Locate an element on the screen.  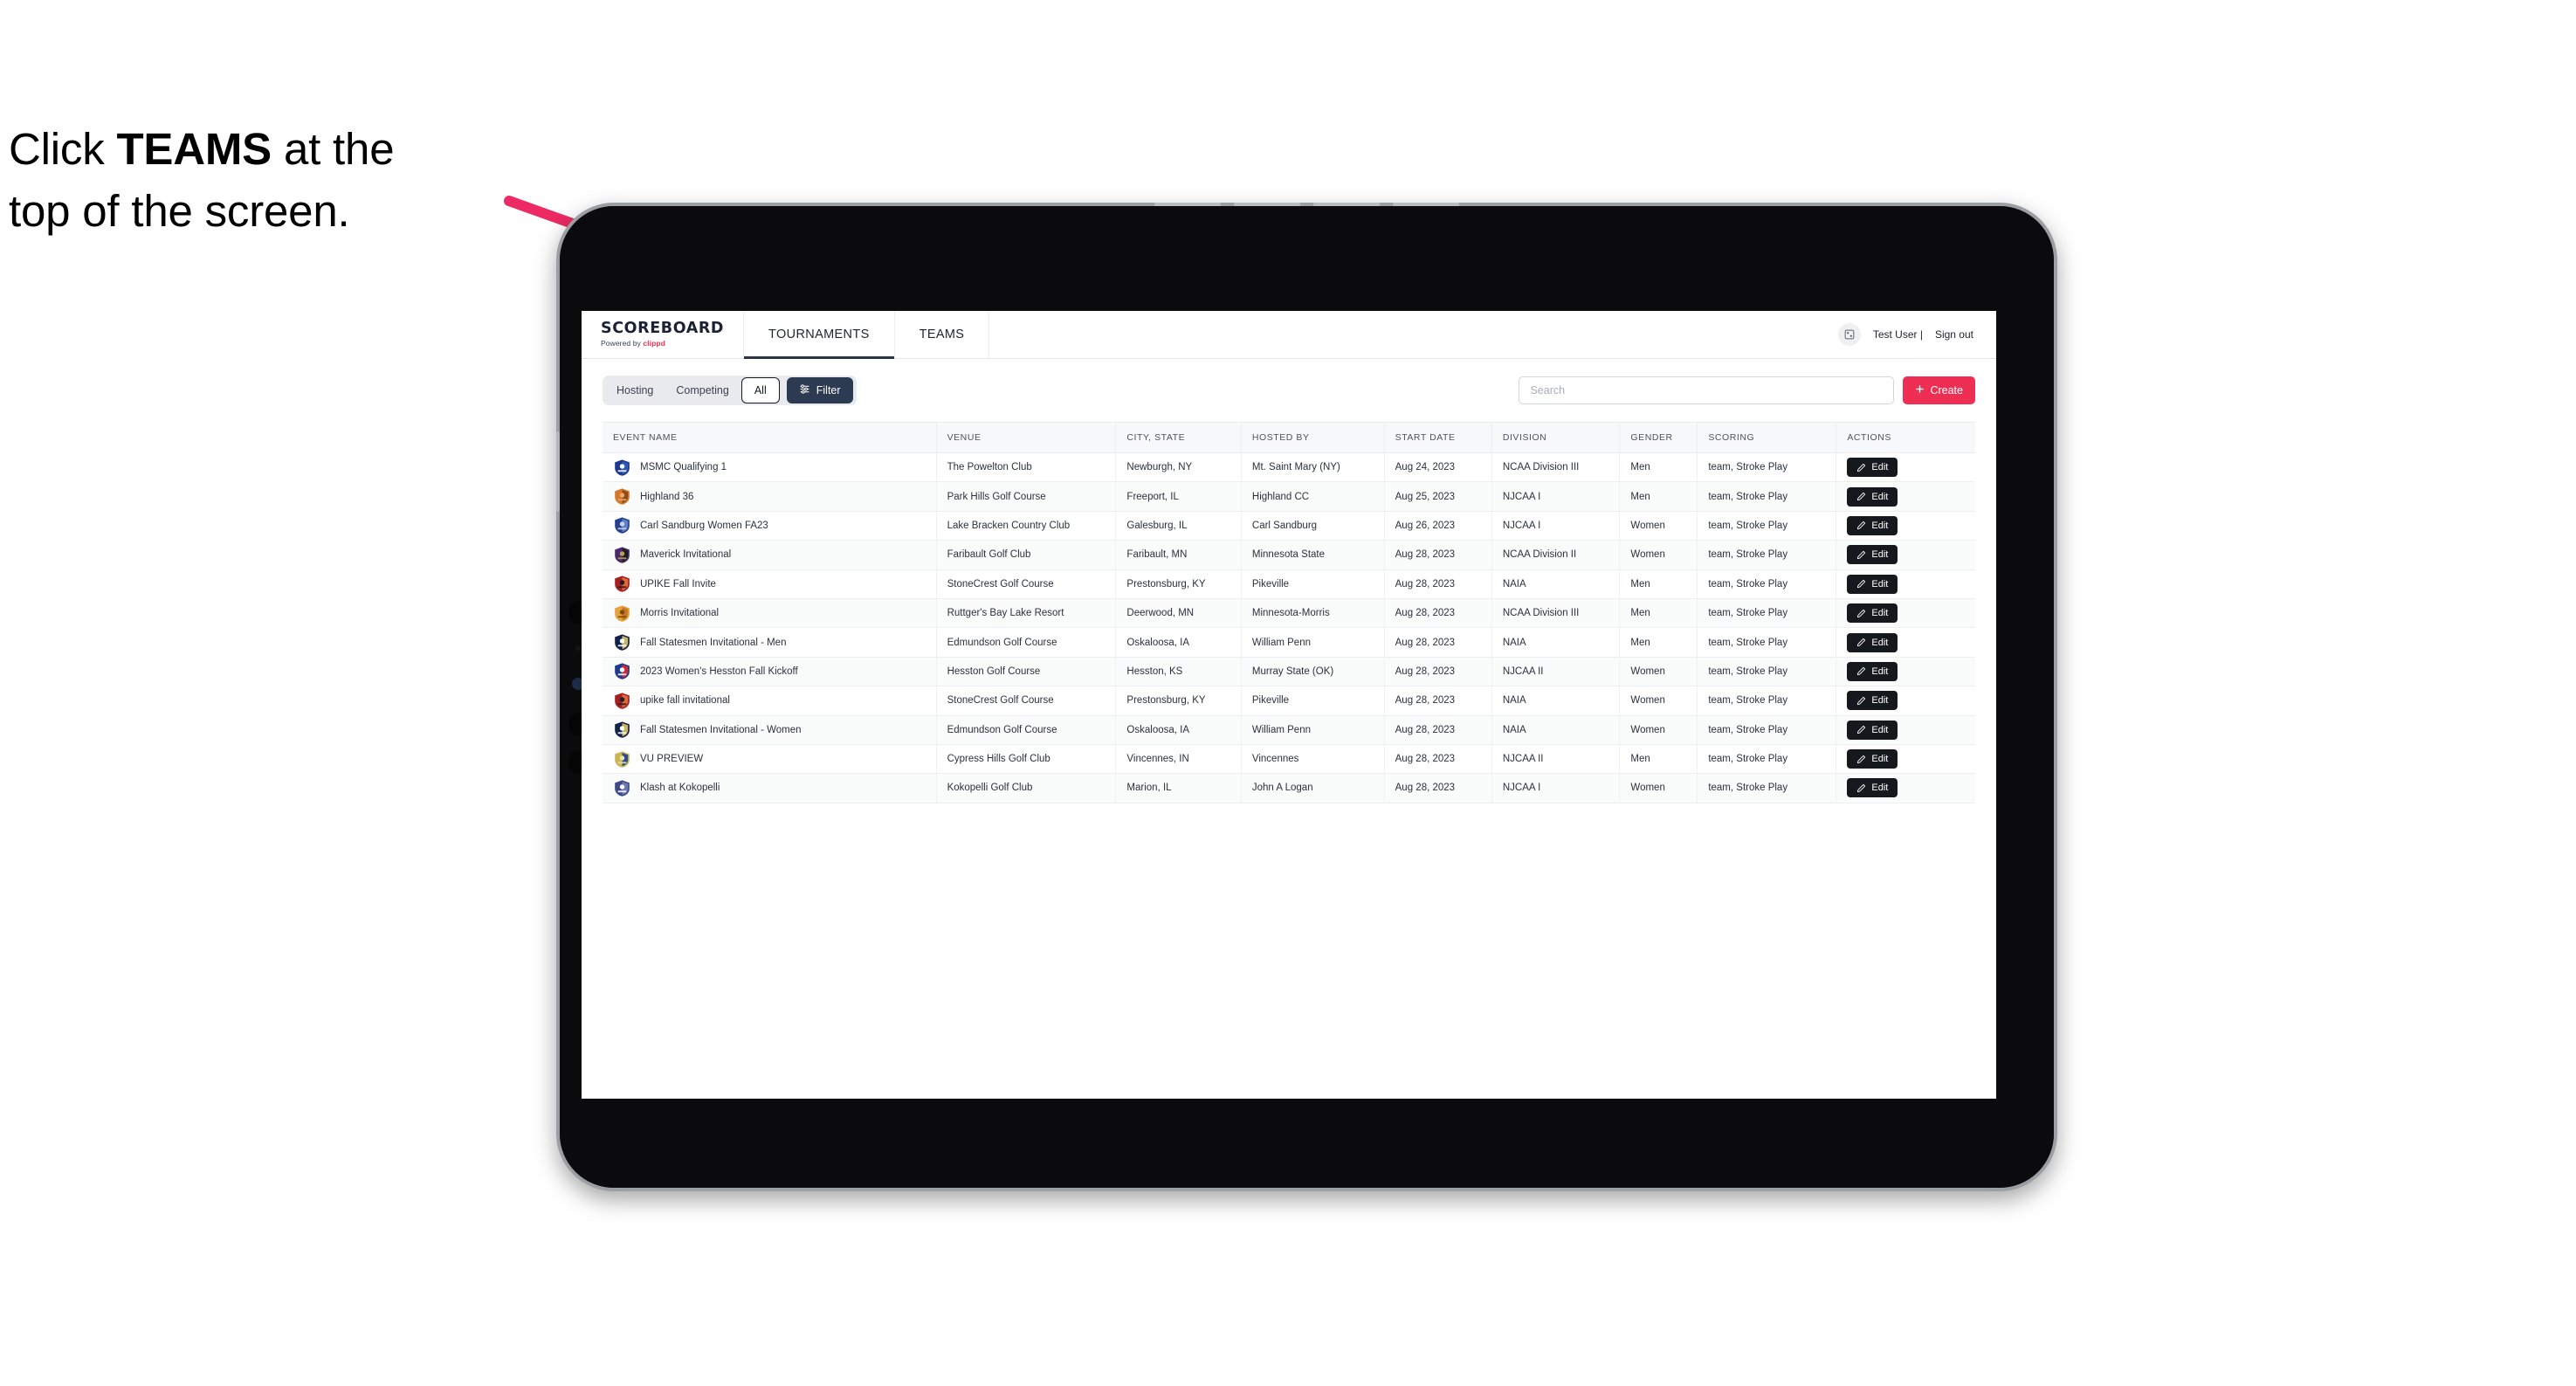
user-avatar-icon is located at coordinates (1849, 334).